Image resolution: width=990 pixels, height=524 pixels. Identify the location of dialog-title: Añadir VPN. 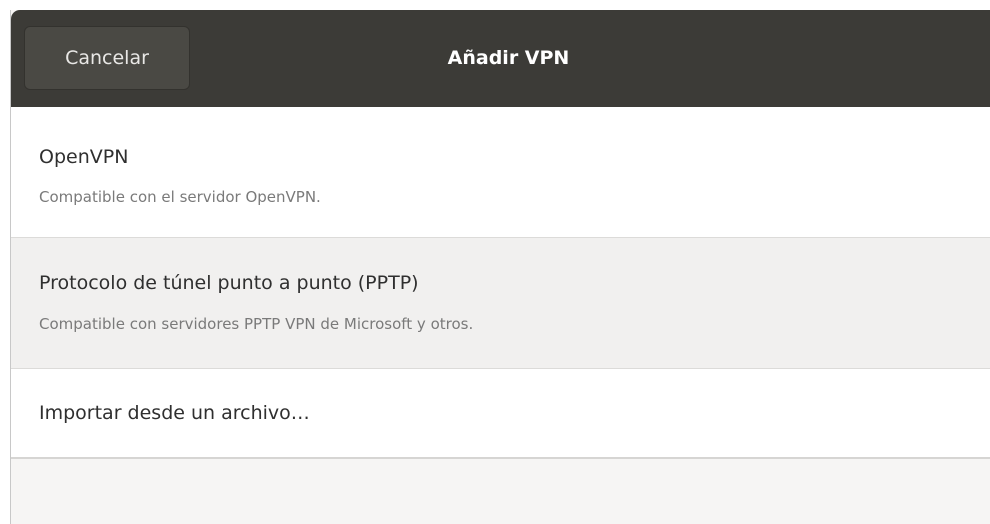
(508, 58).